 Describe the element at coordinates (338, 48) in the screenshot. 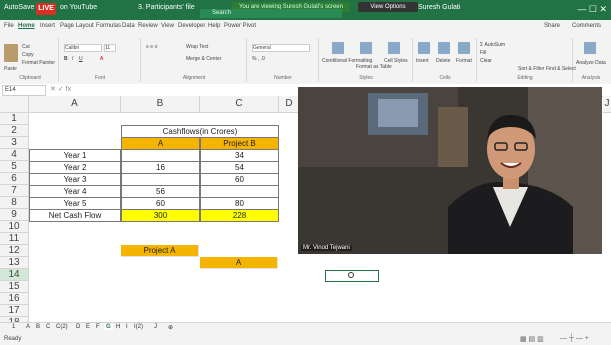

I see `conditional-formatting-icon` at that location.